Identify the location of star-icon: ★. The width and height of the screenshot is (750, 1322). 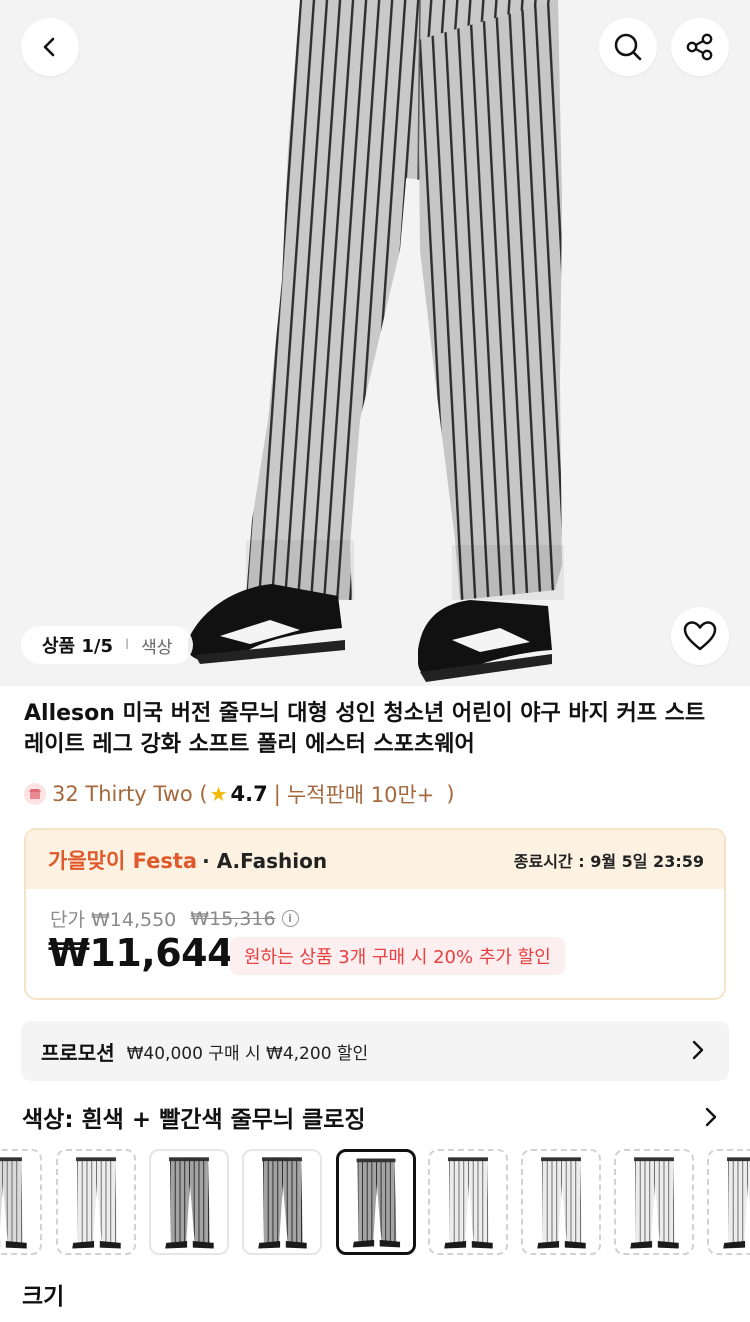
(218, 794).